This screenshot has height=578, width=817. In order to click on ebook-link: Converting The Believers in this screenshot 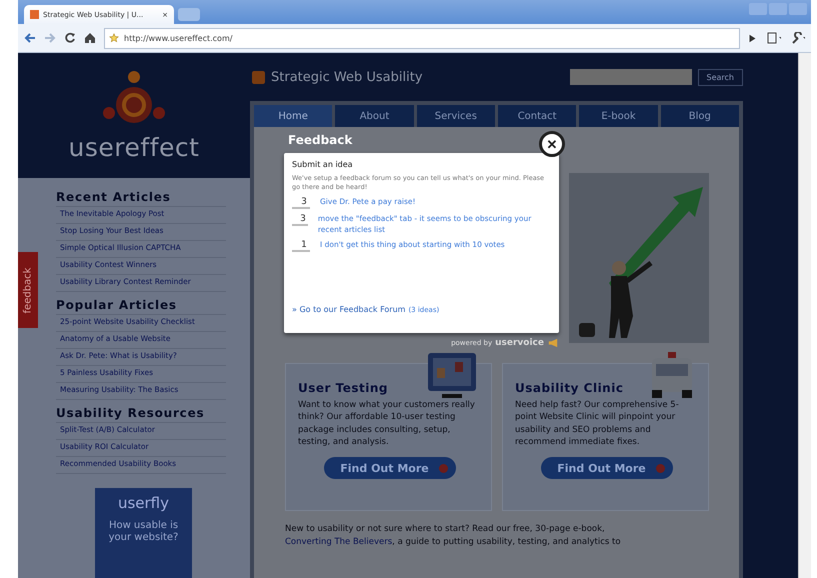, I will do `click(338, 541)`.